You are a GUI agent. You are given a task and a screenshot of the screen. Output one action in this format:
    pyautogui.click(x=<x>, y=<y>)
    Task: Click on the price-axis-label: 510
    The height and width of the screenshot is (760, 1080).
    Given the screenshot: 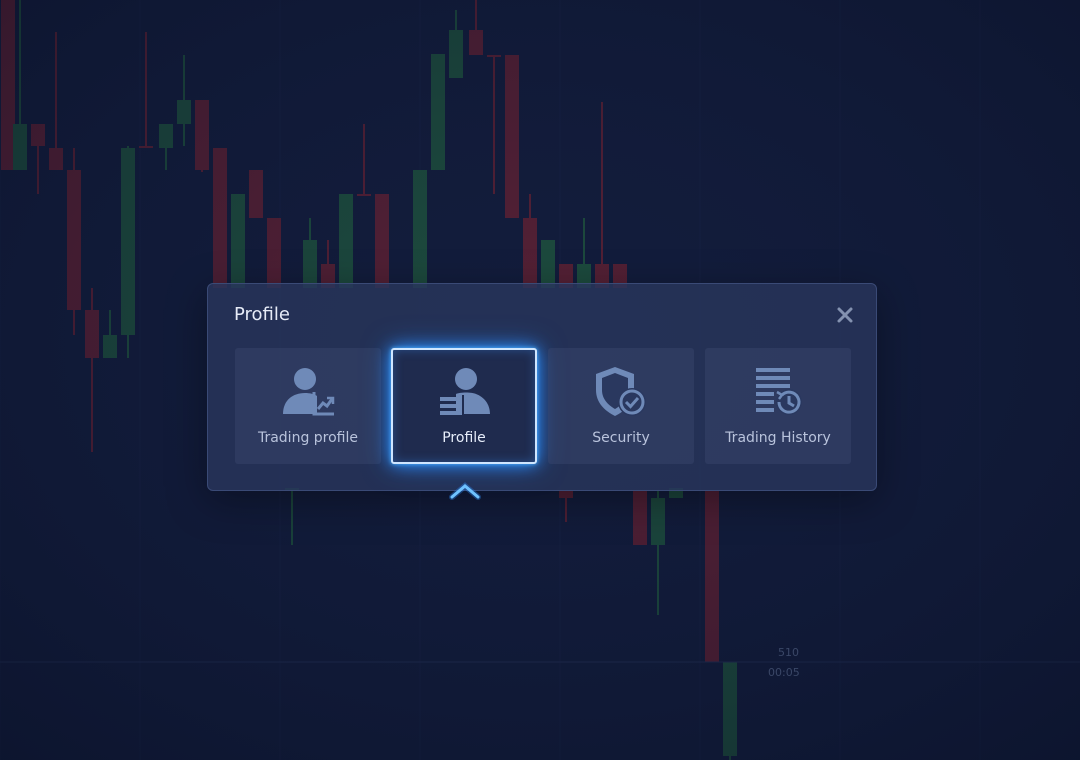 What is the action you would take?
    pyautogui.click(x=788, y=652)
    